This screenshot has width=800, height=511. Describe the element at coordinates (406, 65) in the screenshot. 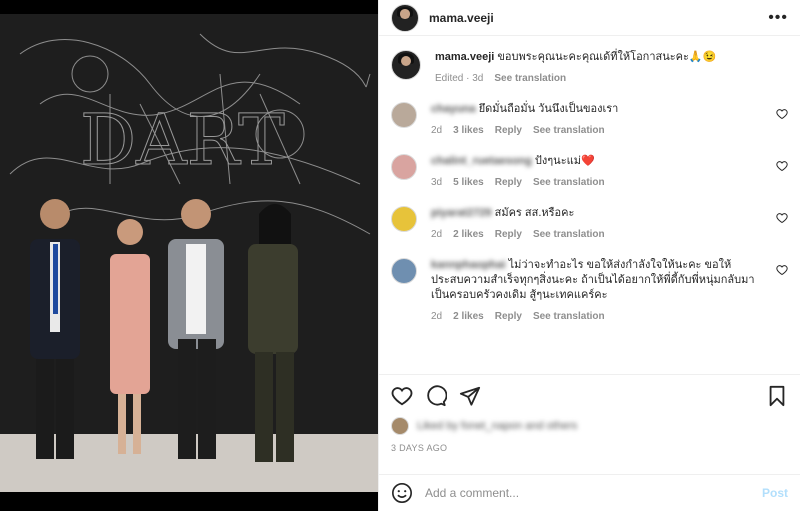

I see `caption-avatar` at that location.